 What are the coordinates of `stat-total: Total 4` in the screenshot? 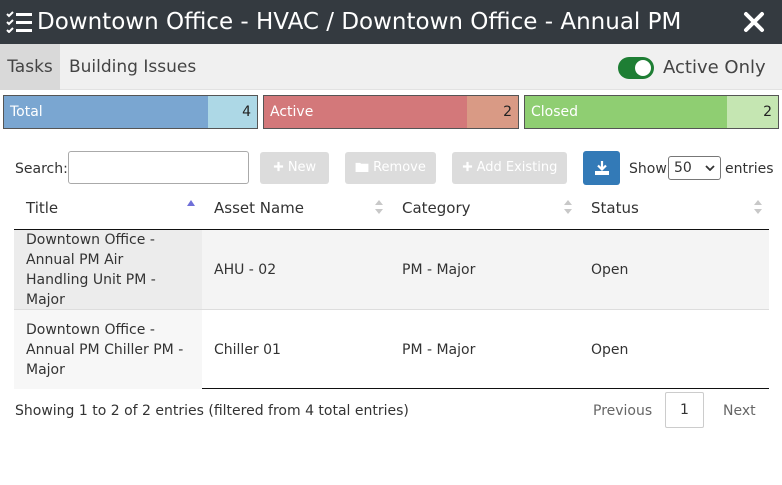 It's located at (130, 112).